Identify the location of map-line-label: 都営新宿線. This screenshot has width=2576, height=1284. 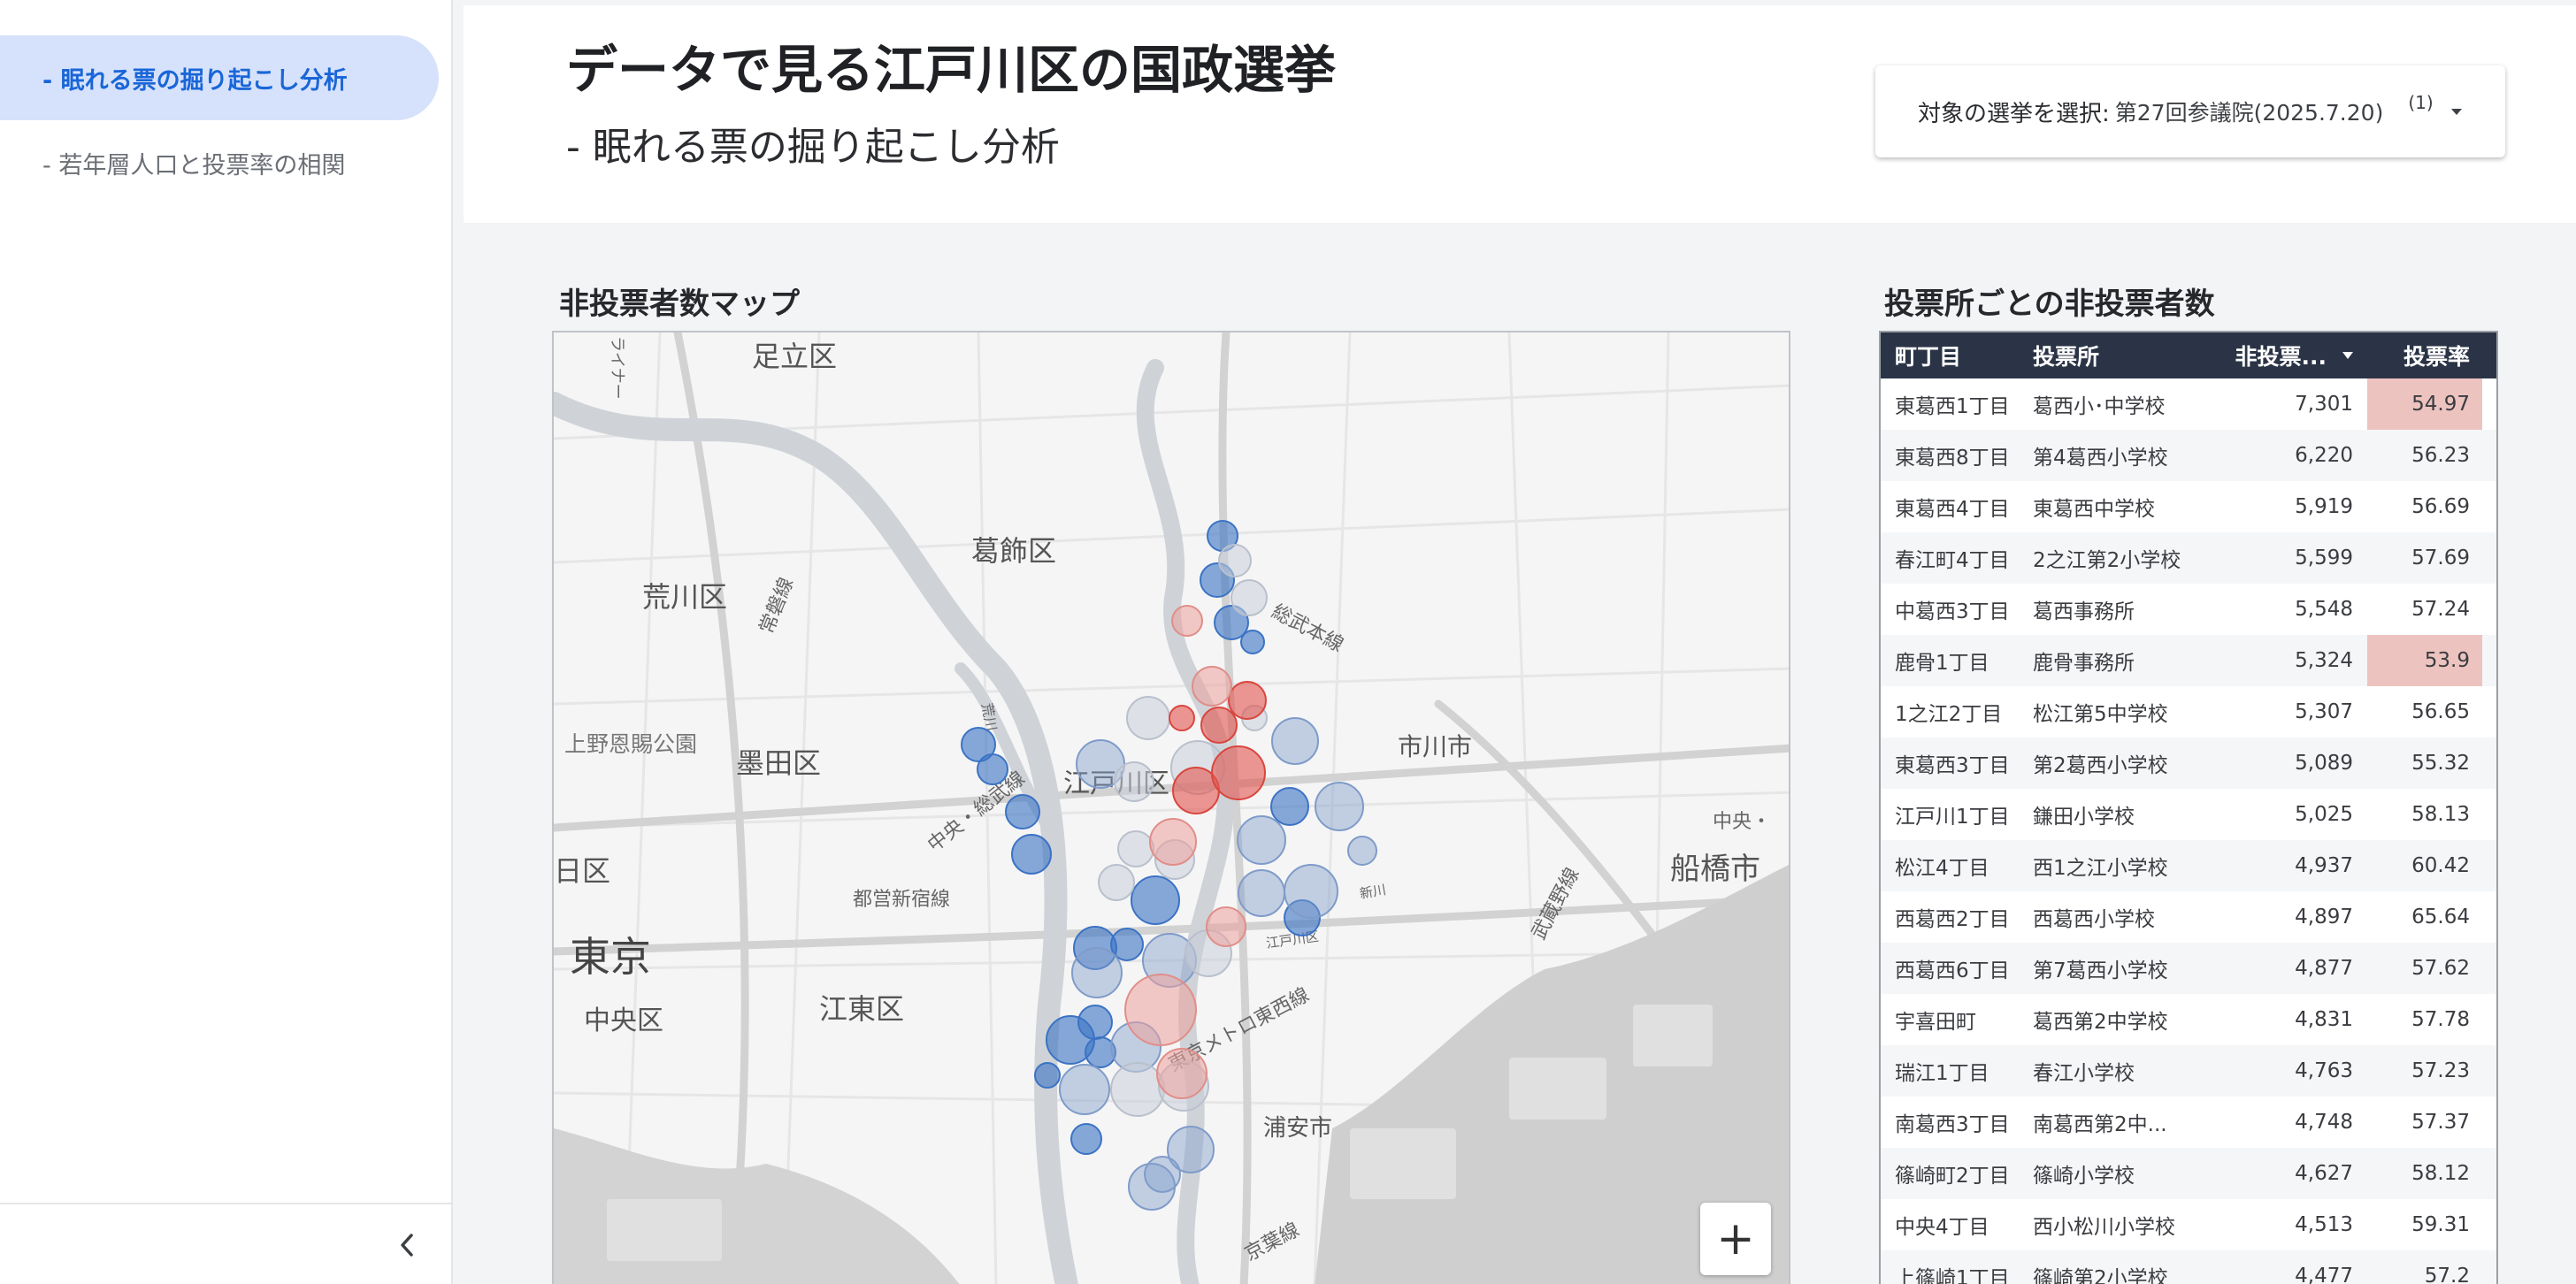
(901, 900).